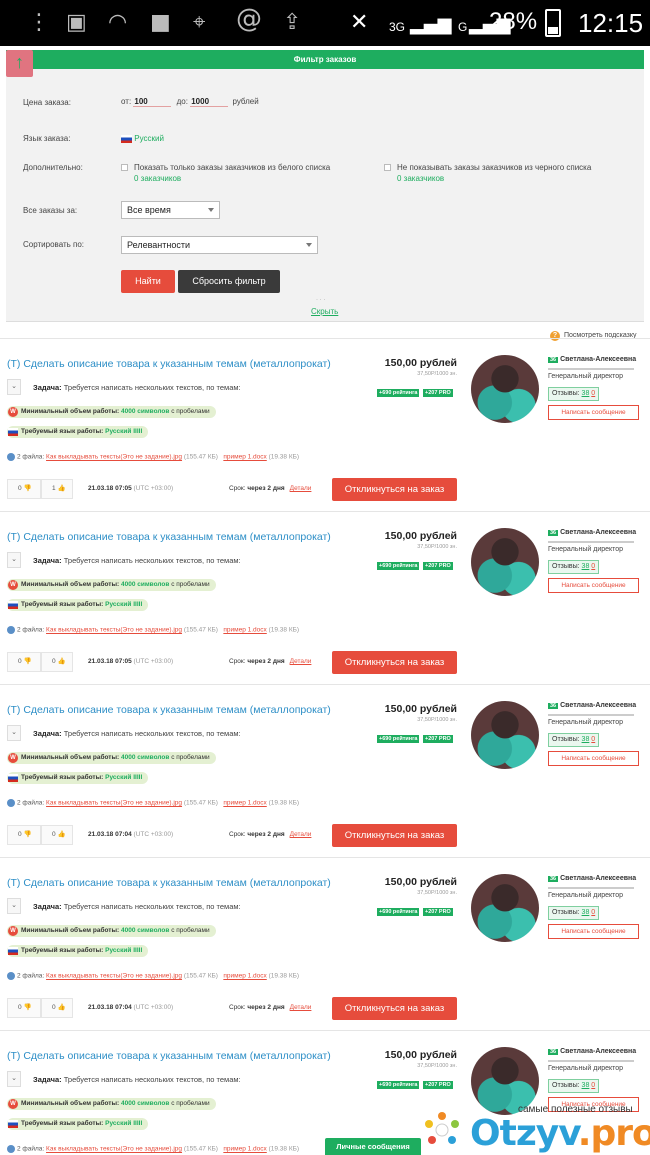 The width and height of the screenshot is (650, 1155). What do you see at coordinates (78, 1124) in the screenshot?
I see `required-language-pill: Требуемый язык работы: Русский IIIII` at bounding box center [78, 1124].